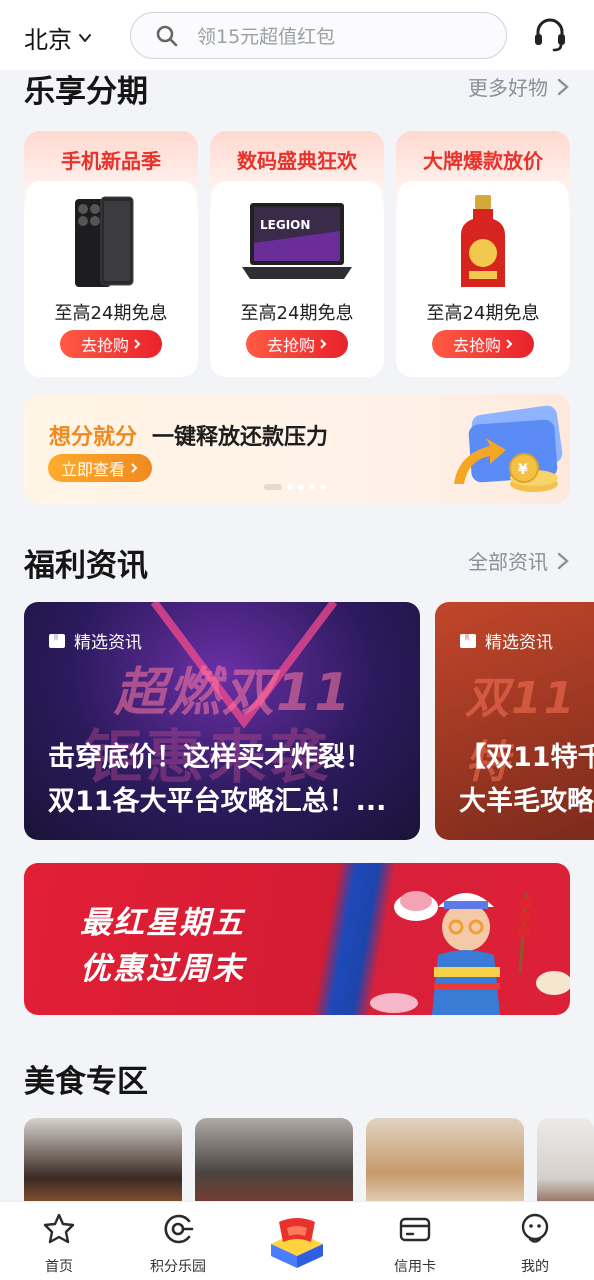  Describe the element at coordinates (508, 88) in the screenshot. I see `installment-more-label: 更多好物` at that location.